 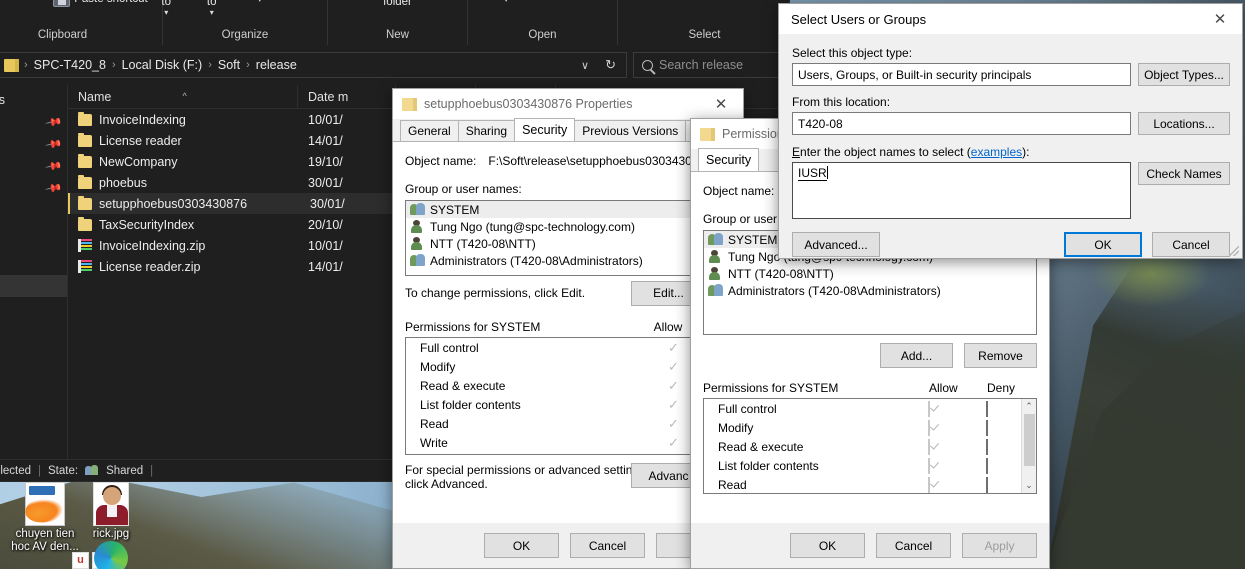 I want to click on sidebar-item-this-pc: 0_8, so click(x=33, y=286).